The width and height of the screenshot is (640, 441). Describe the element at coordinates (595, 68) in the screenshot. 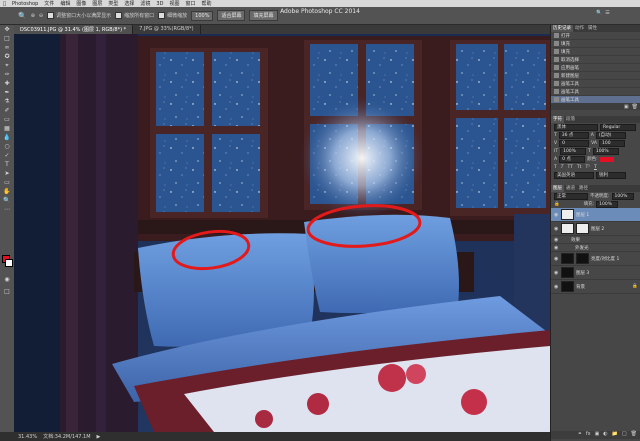

I see `history-item: 应用画笔` at that location.